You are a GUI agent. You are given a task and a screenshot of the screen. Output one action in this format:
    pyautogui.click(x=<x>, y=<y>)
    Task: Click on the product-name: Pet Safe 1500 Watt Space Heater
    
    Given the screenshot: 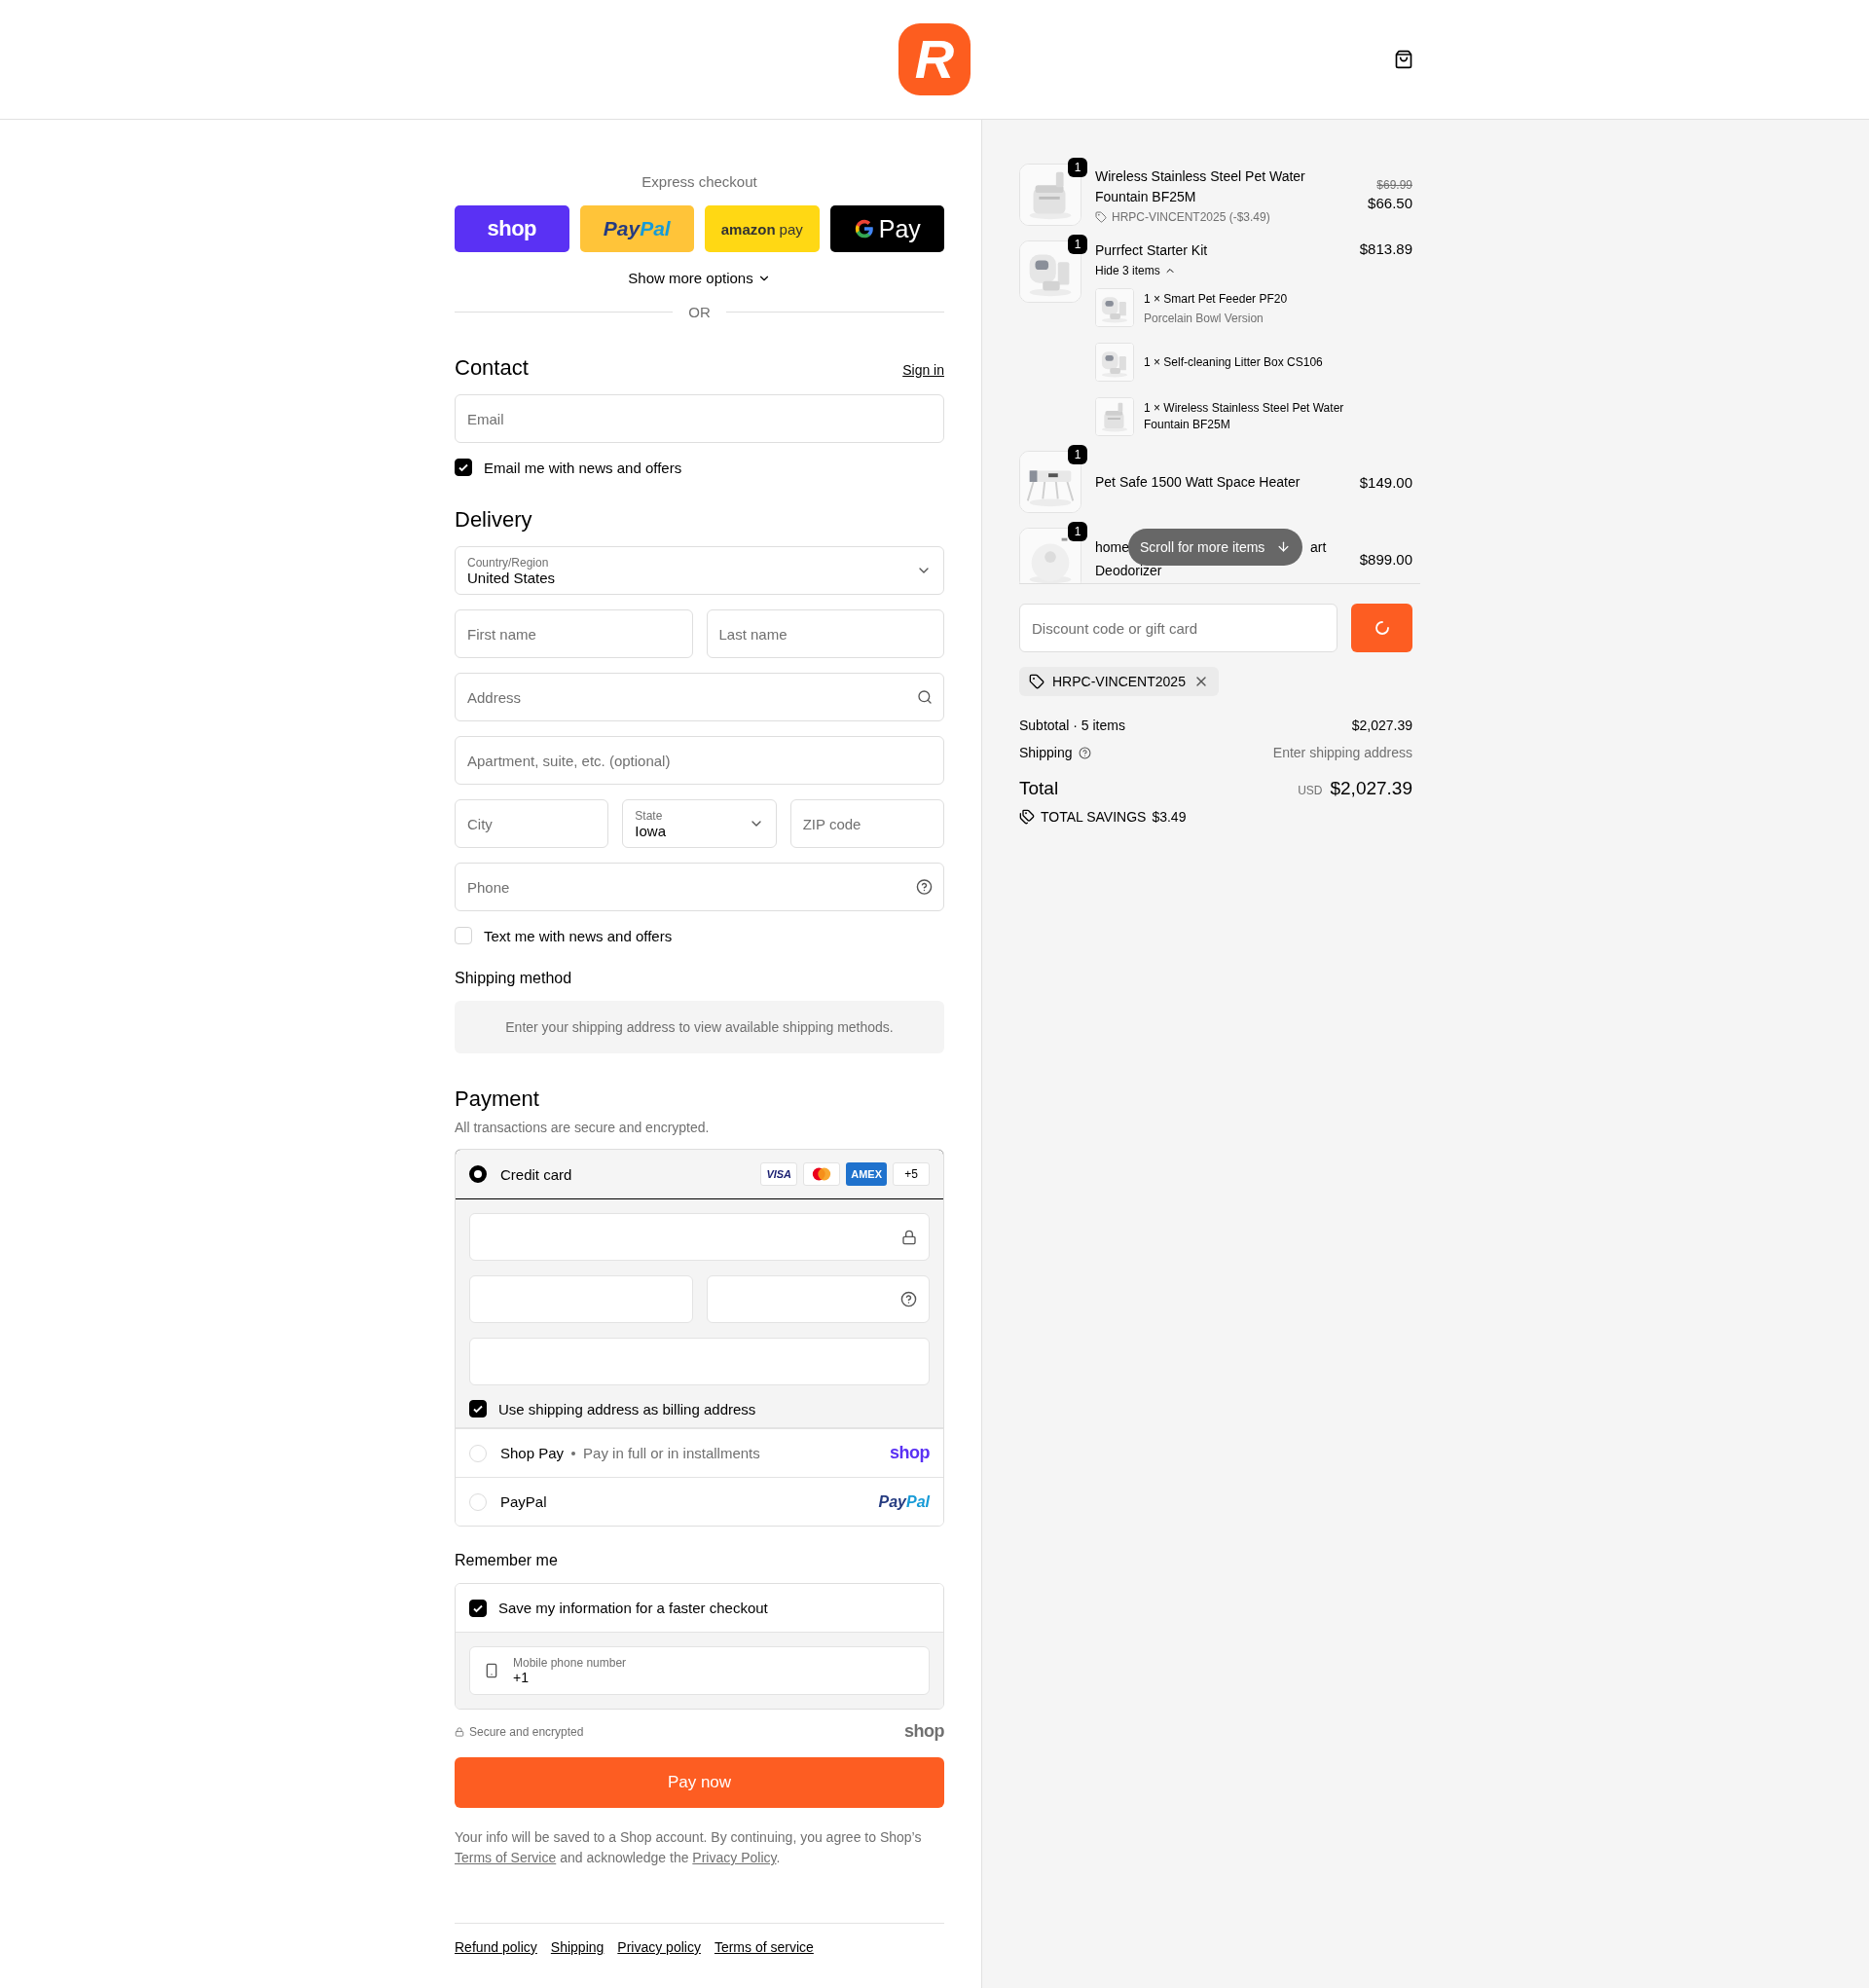 What is the action you would take?
    pyautogui.click(x=1198, y=482)
    